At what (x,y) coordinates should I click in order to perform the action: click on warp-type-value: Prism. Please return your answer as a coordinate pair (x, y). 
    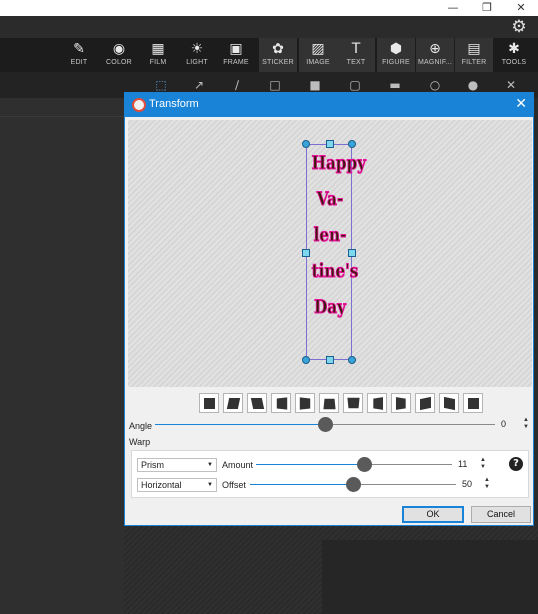
    Looking at the image, I should click on (152, 465).